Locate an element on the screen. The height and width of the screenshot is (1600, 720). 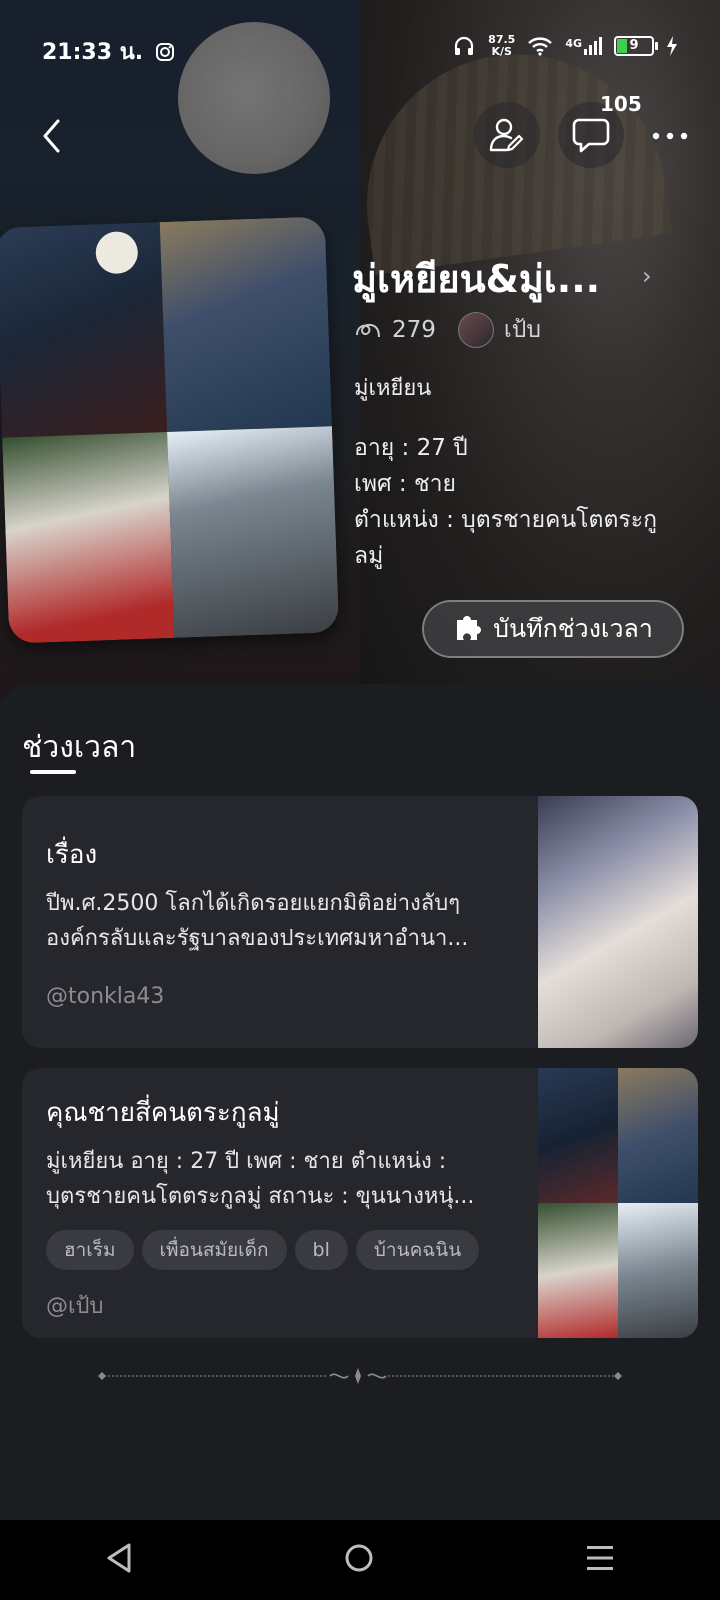
ornament-divider is located at coordinates (360, 1376).